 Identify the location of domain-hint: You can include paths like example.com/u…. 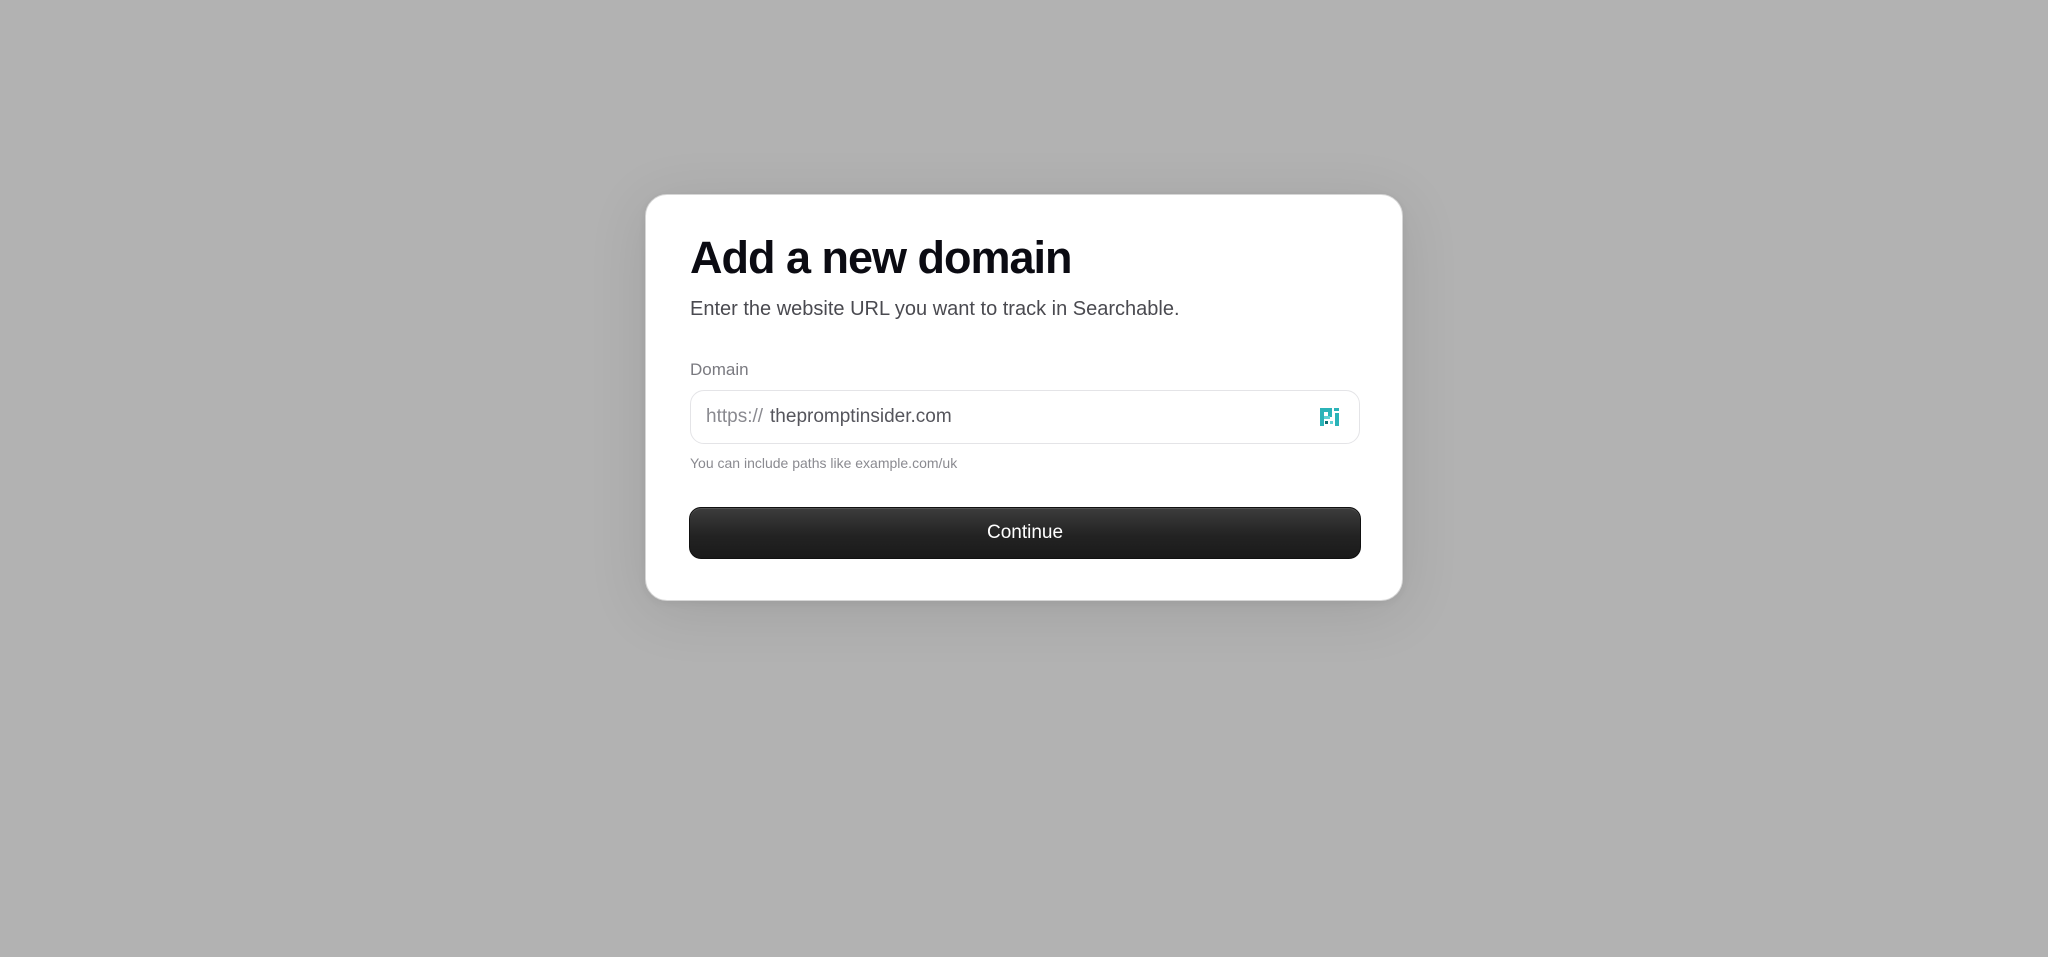
(824, 463).